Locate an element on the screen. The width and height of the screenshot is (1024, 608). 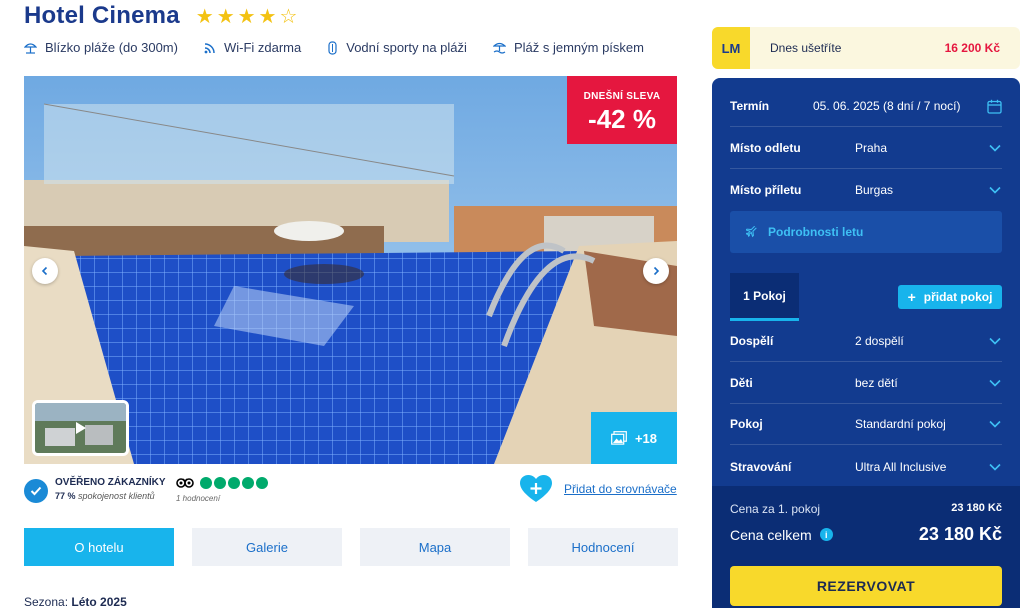
reserve-button: REZERVOVAT is located at coordinates (866, 586).